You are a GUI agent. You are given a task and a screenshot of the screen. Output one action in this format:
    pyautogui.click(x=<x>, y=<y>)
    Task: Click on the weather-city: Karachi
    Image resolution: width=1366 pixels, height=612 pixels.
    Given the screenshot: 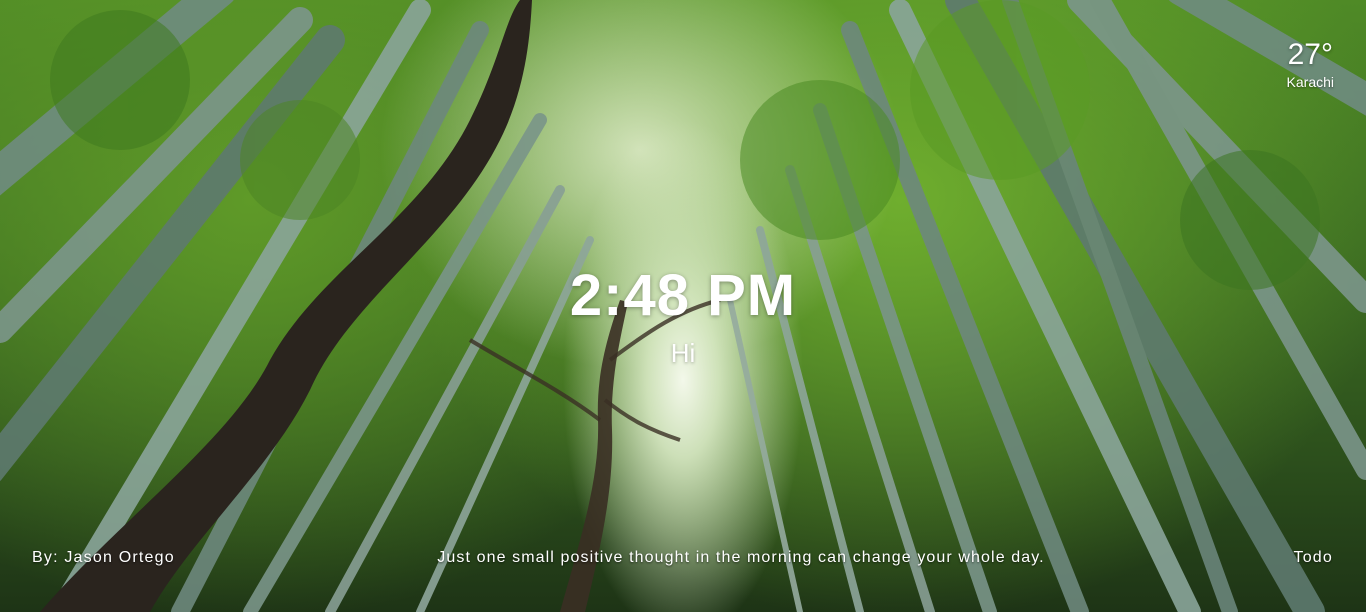 What is the action you would take?
    pyautogui.click(x=1310, y=82)
    